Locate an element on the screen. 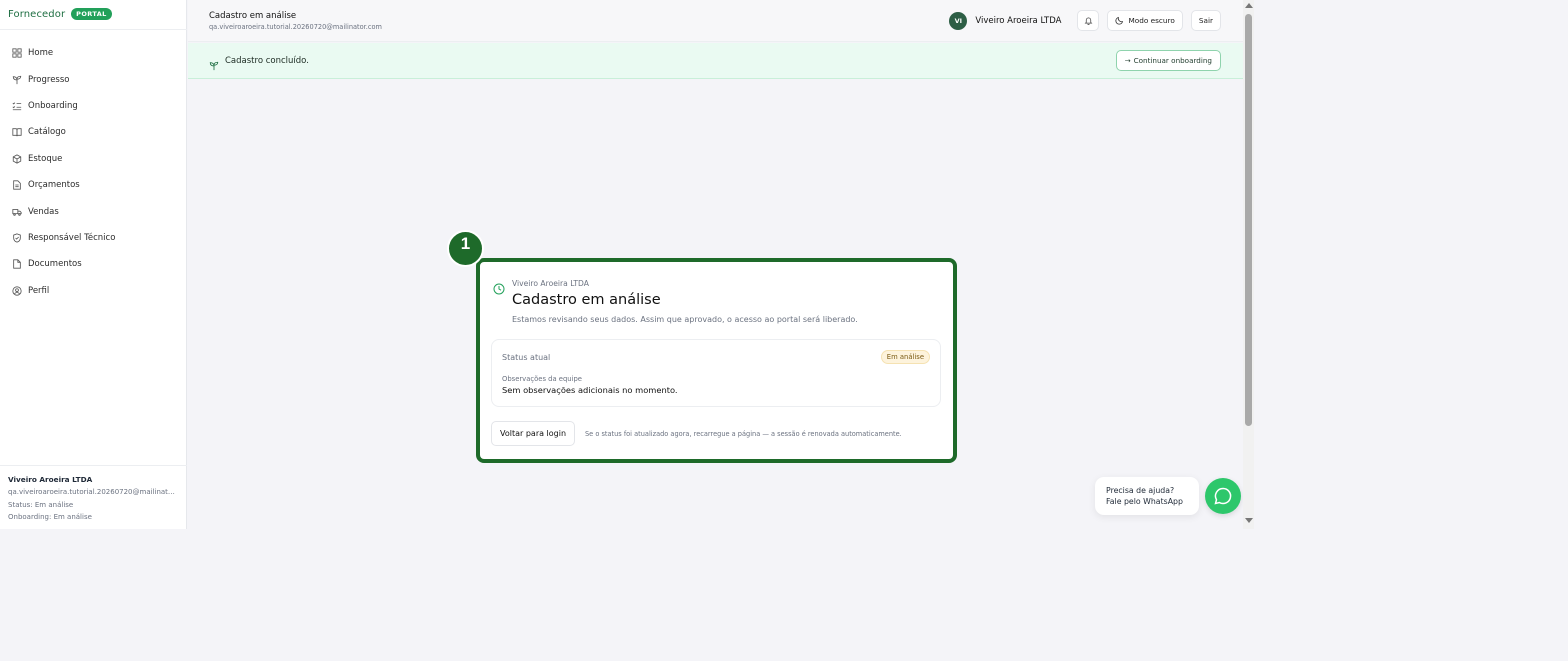  sidebar-item-label: Estoque is located at coordinates (45, 158).